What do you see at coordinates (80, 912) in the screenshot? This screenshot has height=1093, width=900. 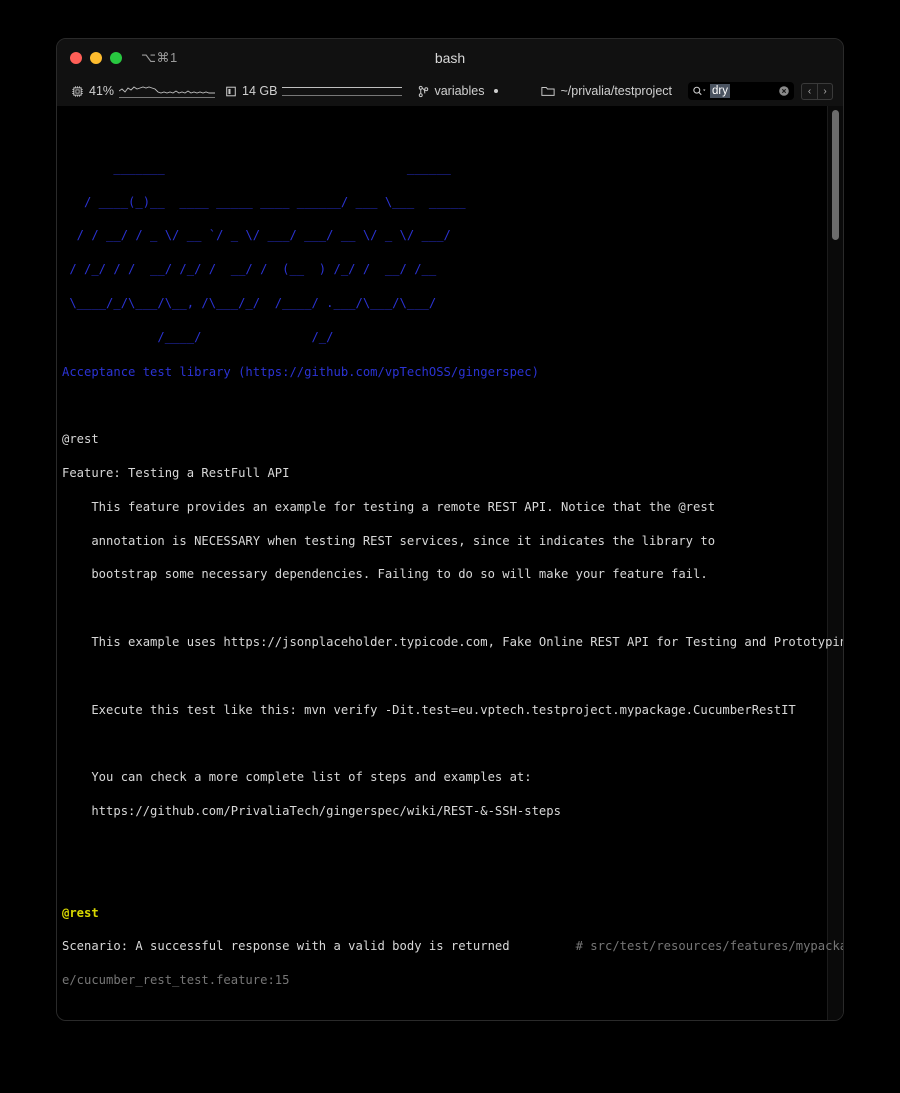 I see `scenario-tag: @rest` at bounding box center [80, 912].